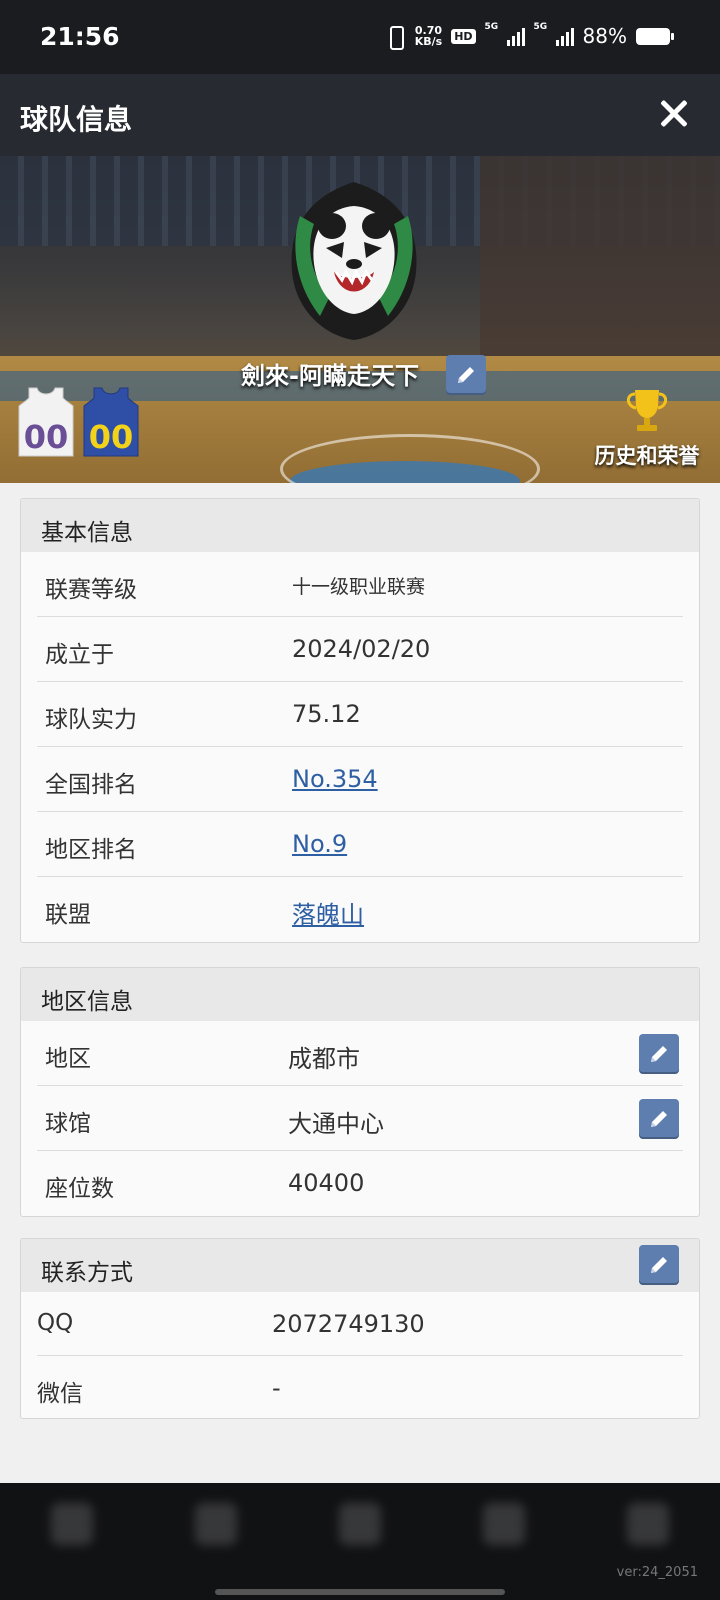 The width and height of the screenshot is (720, 1600). I want to click on contact-header: 联系方式, so click(360, 1265).